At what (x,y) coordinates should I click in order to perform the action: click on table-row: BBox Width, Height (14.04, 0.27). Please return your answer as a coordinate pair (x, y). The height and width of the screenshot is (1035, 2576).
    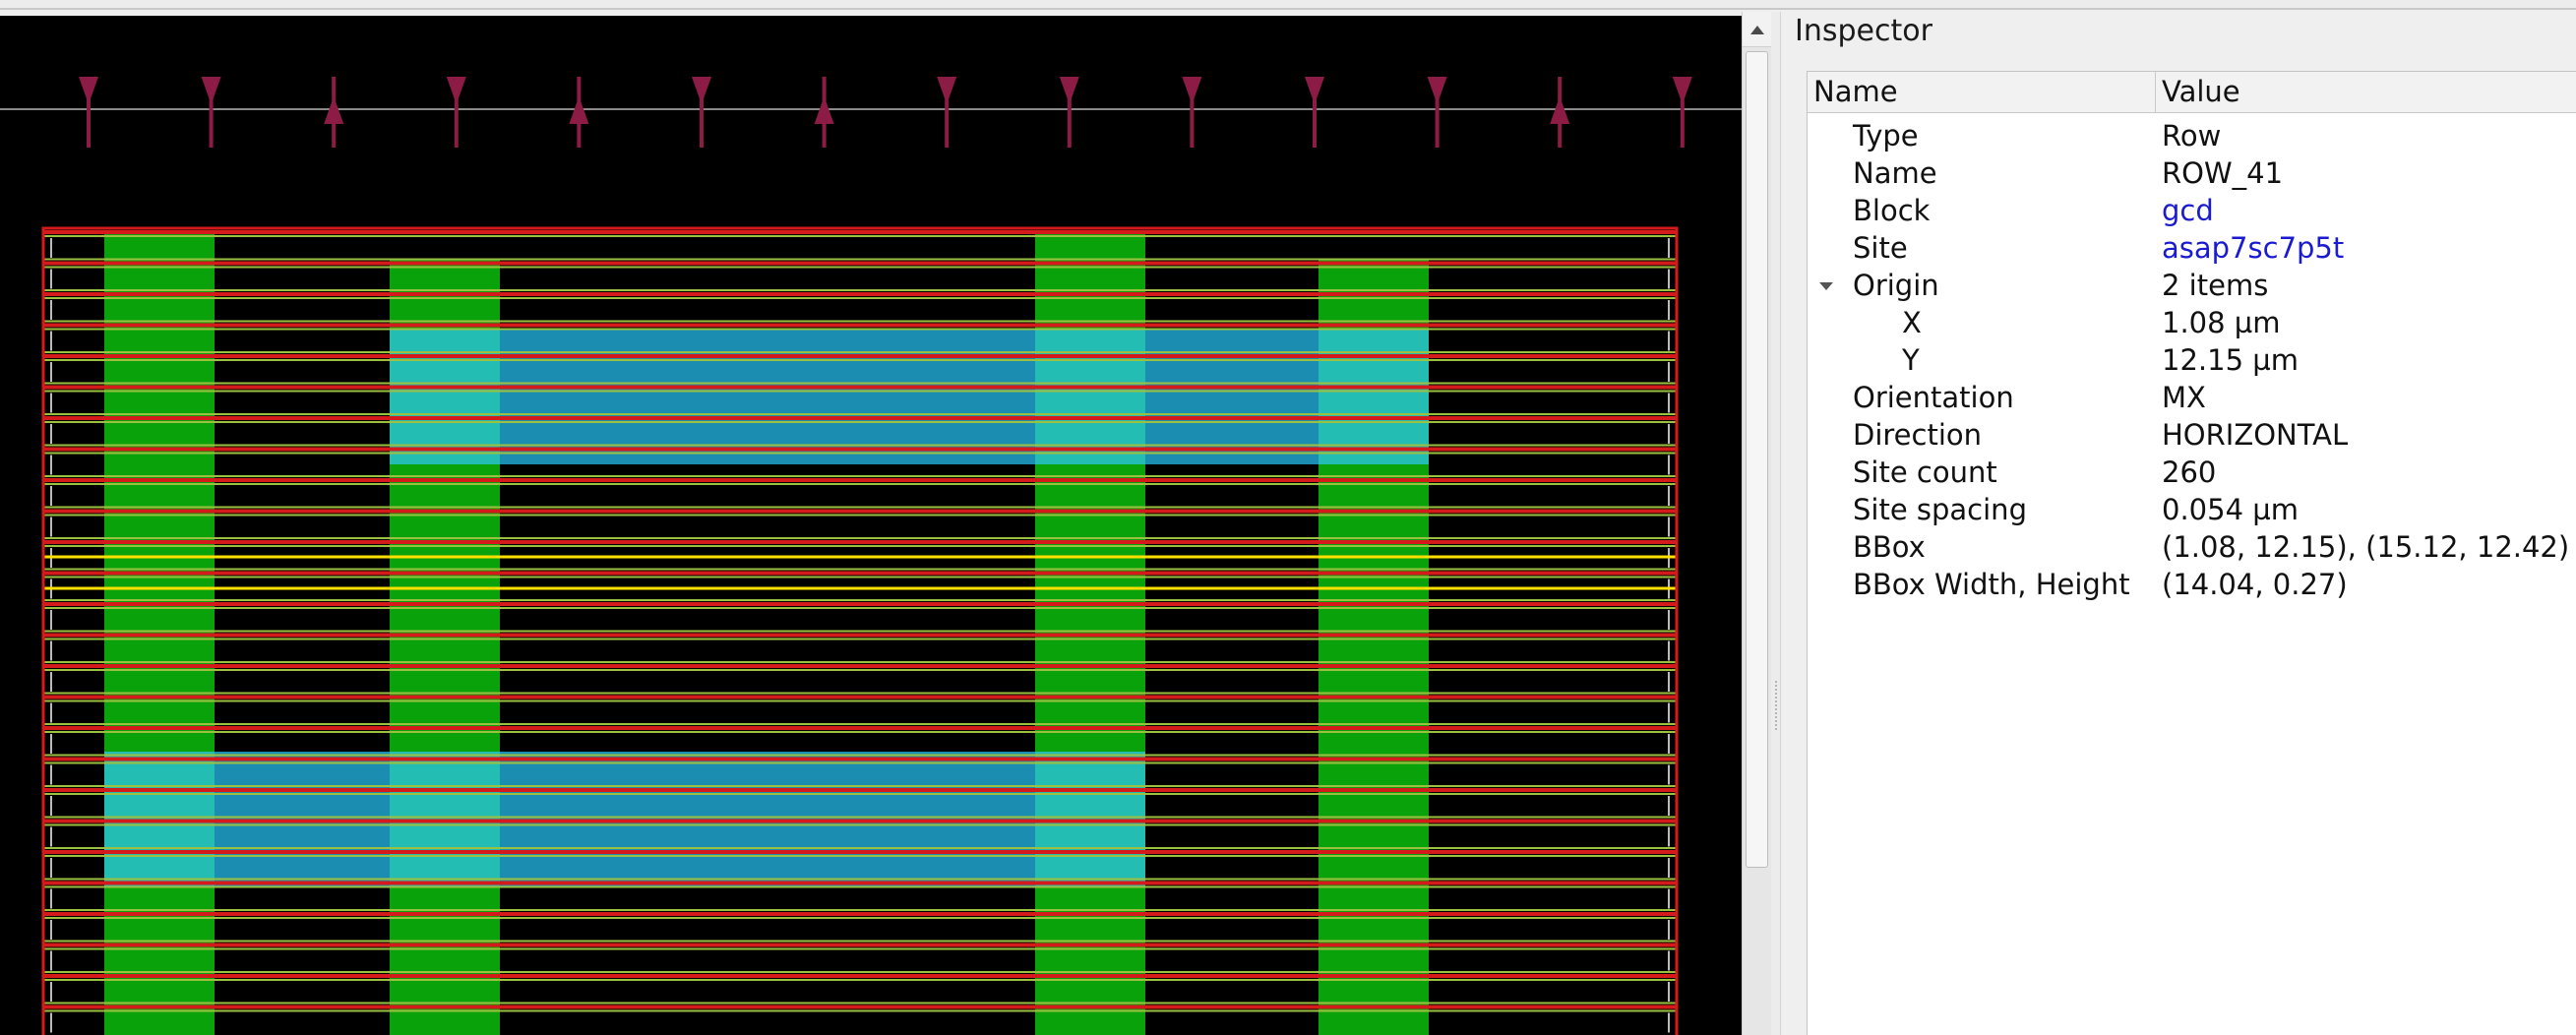
    Looking at the image, I should click on (2192, 584).